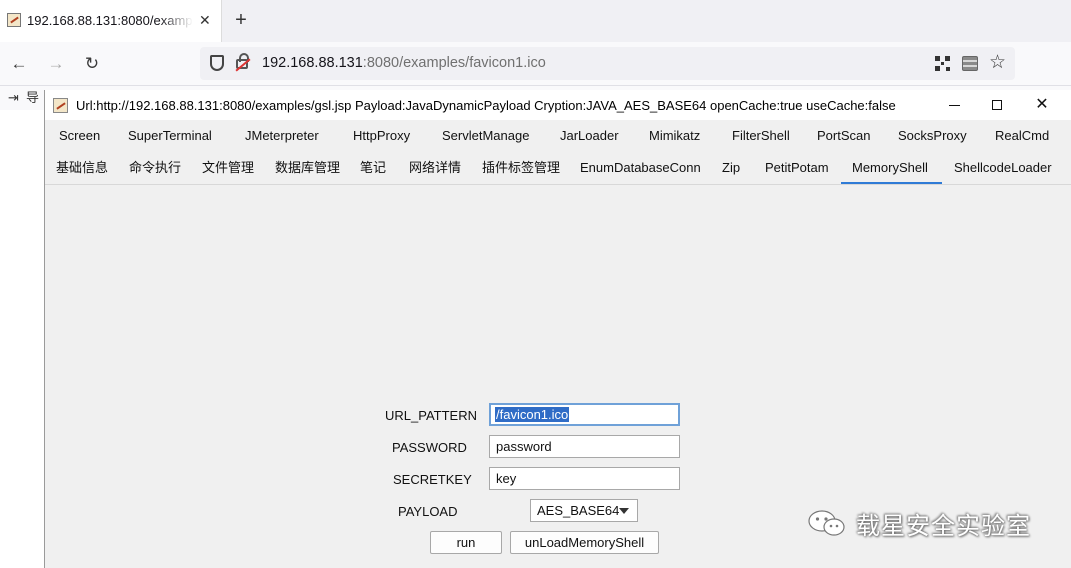 The height and width of the screenshot is (568, 1071). I want to click on tab-notes: 笔记, so click(373, 168).